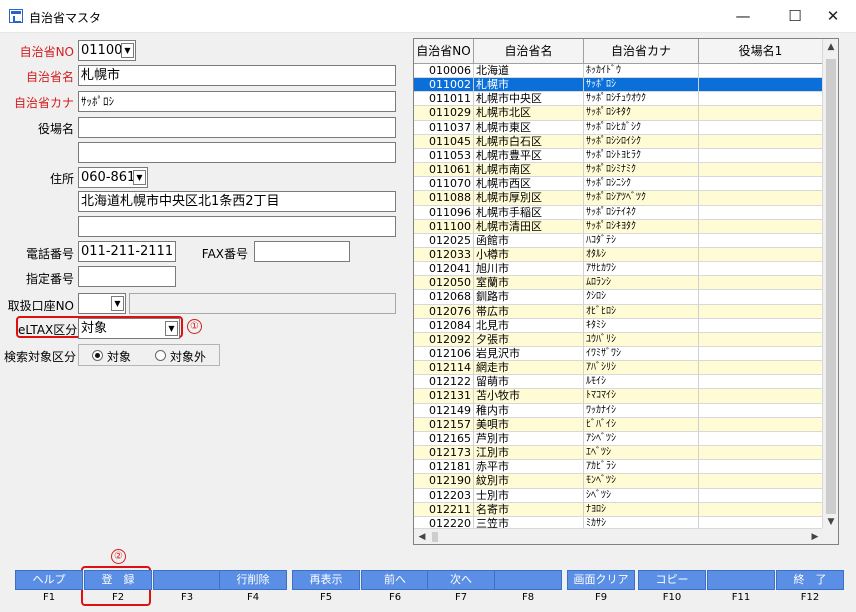 This screenshot has width=856, height=612. What do you see at coordinates (529, 85) in the screenshot?
I see `cell-name: 札幌市` at bounding box center [529, 85].